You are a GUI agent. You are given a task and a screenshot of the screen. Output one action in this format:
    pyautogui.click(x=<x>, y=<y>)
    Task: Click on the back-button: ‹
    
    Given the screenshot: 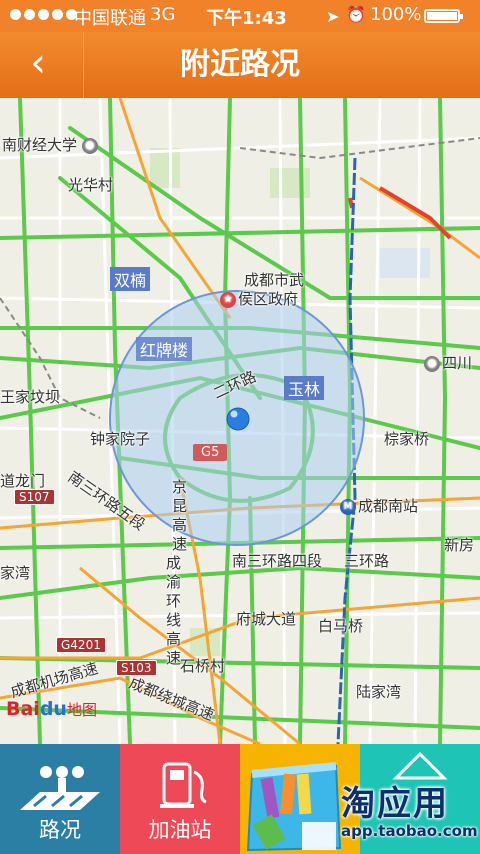 What is the action you would take?
    pyautogui.click(x=42, y=65)
    